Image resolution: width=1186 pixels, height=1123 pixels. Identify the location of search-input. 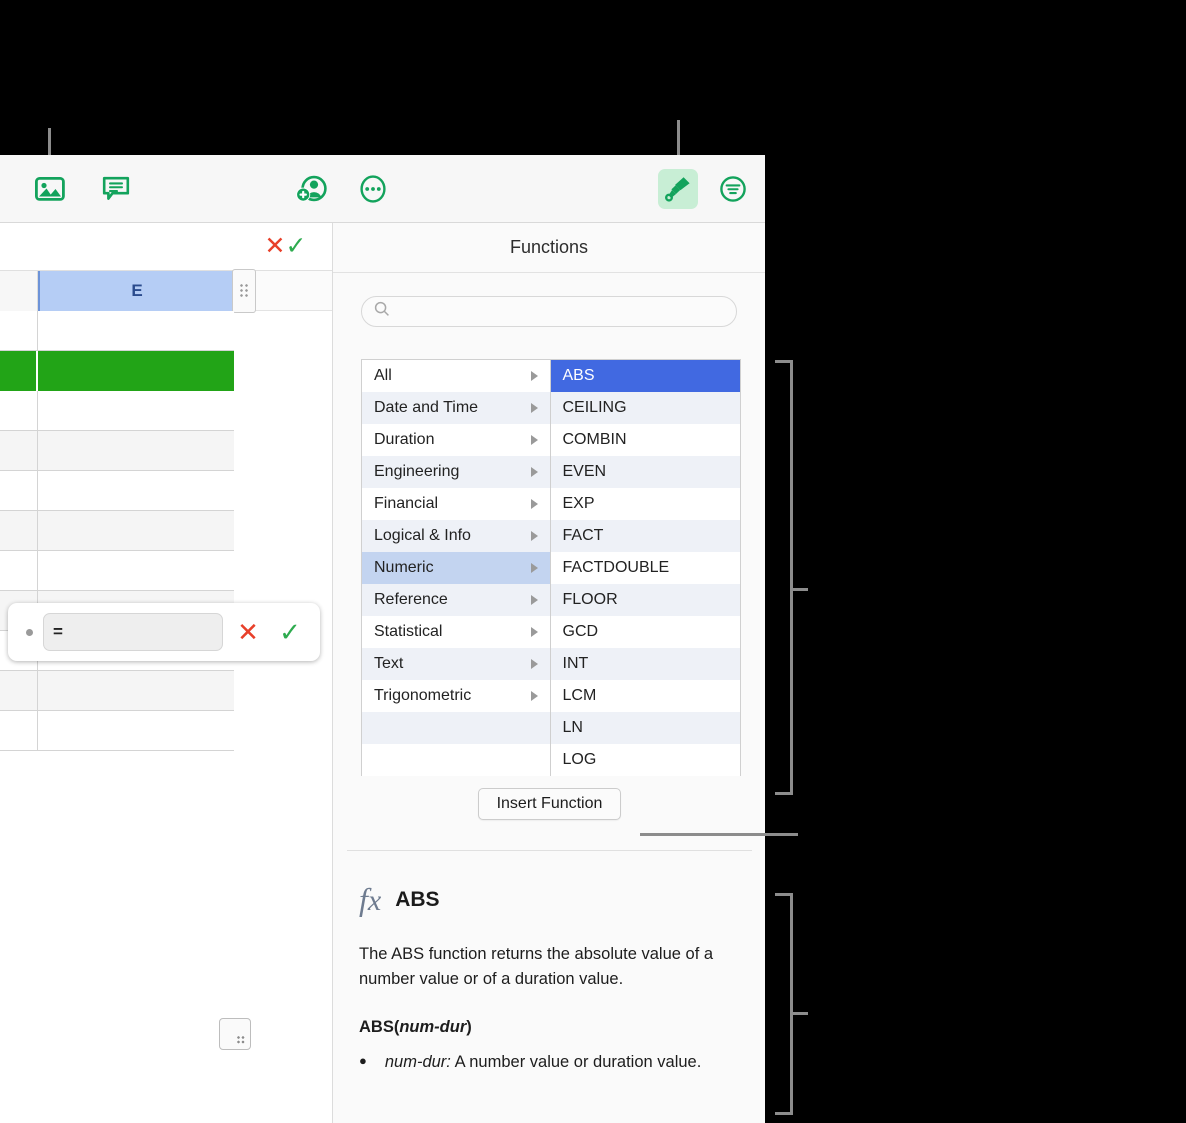
(563, 311).